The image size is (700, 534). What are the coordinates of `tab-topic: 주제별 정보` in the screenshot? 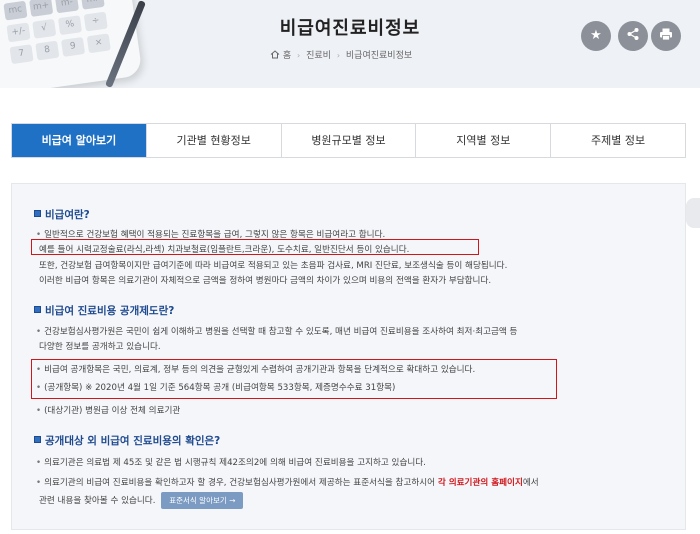 It's located at (618, 140).